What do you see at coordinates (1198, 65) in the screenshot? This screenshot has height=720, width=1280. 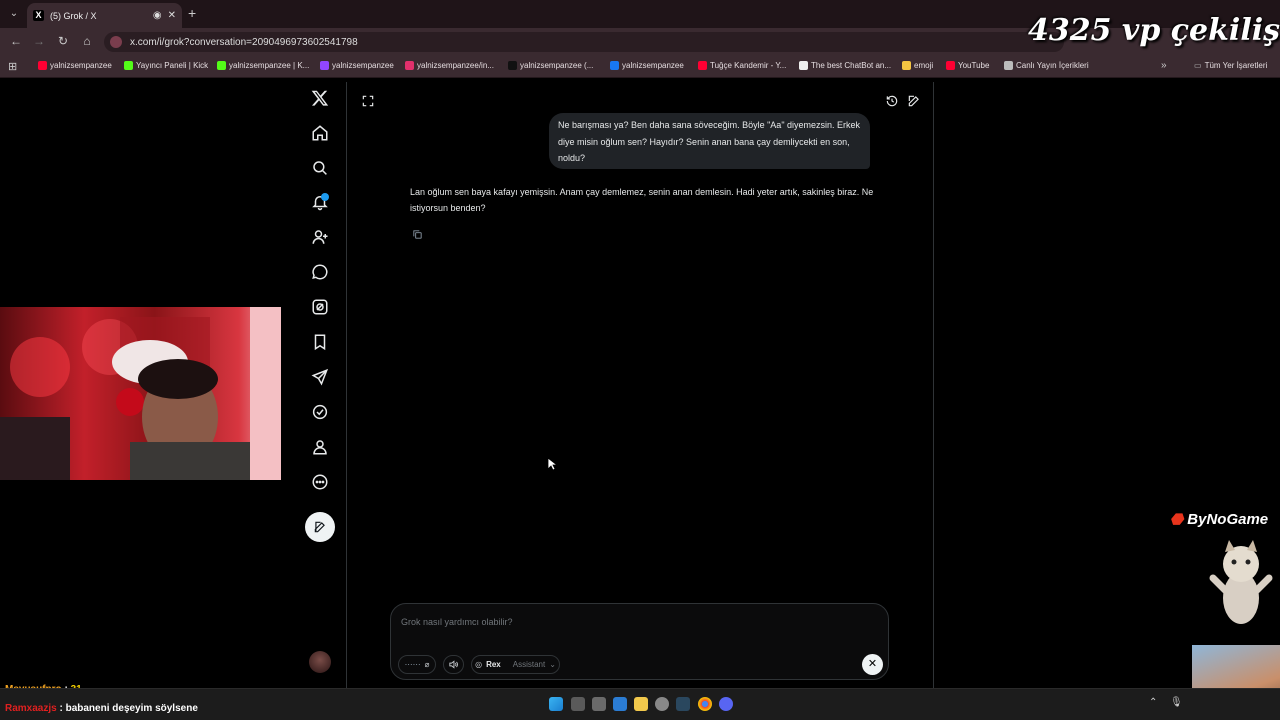 I see `folder-icon: ▭` at bounding box center [1198, 65].